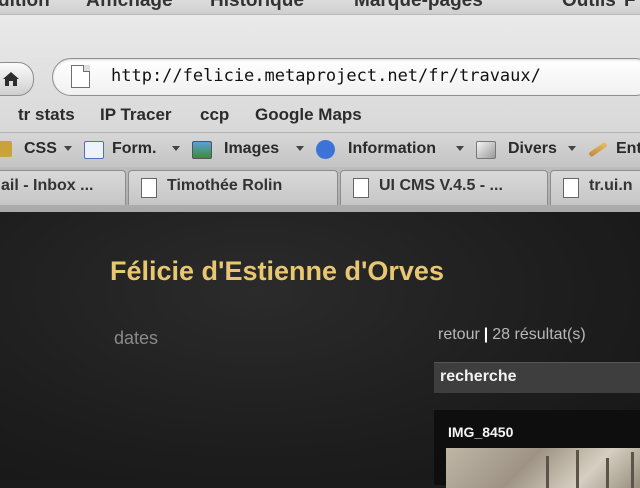 This screenshot has height=488, width=640. I want to click on devbar-information: Information, so click(392, 150).